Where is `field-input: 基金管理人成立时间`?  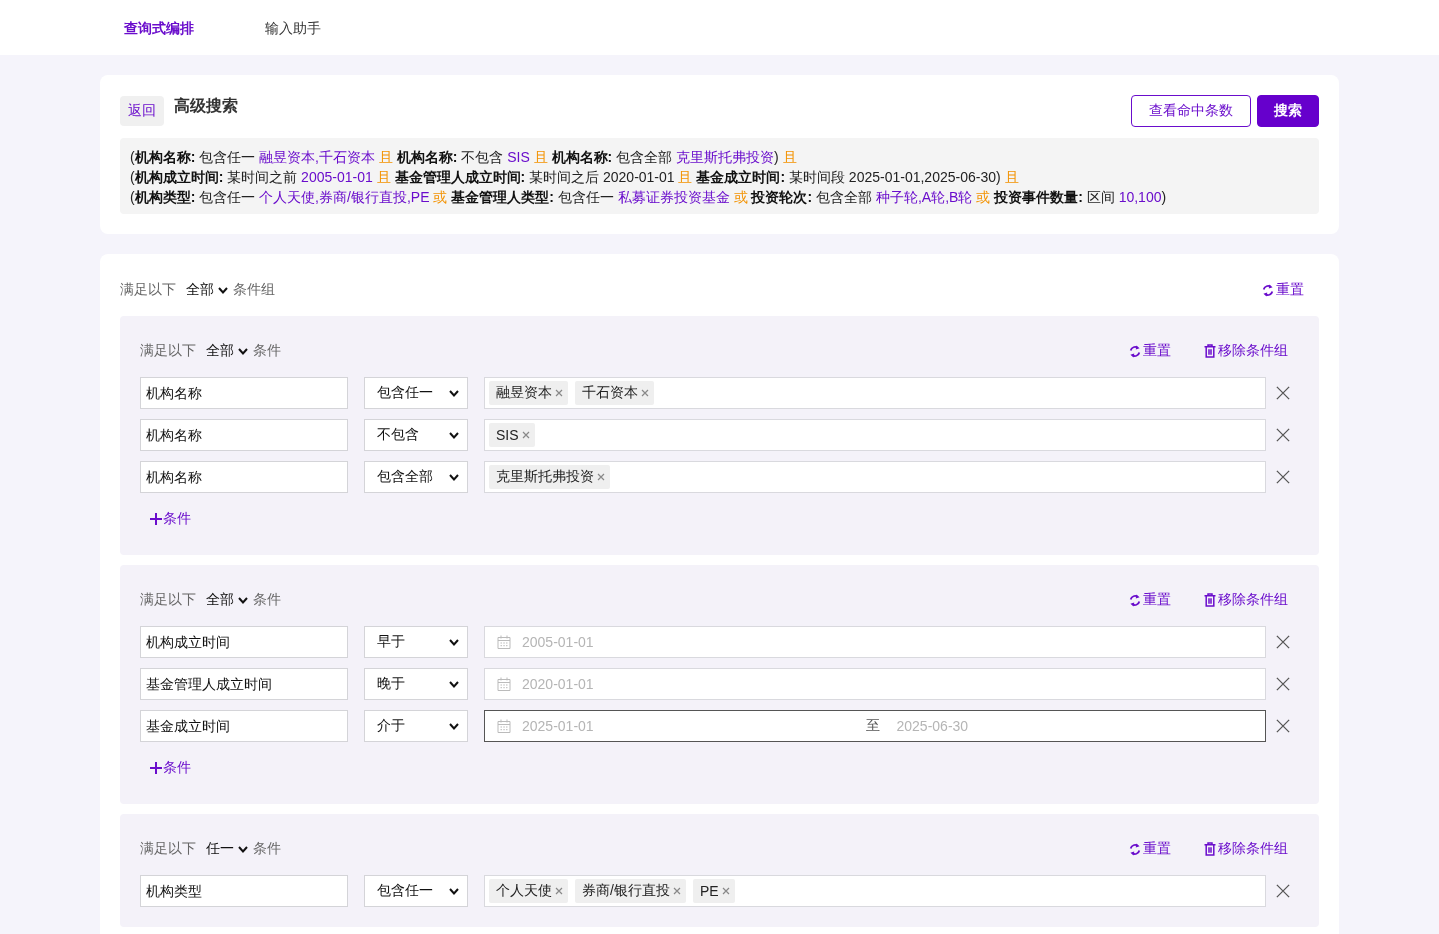 field-input: 基金管理人成立时间 is located at coordinates (244, 684).